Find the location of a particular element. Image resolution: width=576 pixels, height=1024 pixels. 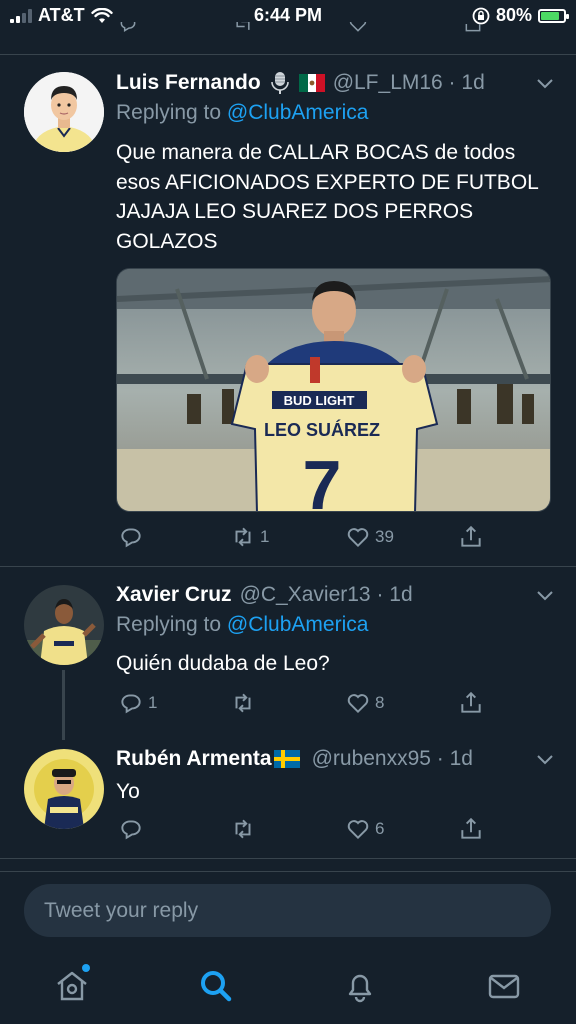

messages-icon is located at coordinates (504, 986).